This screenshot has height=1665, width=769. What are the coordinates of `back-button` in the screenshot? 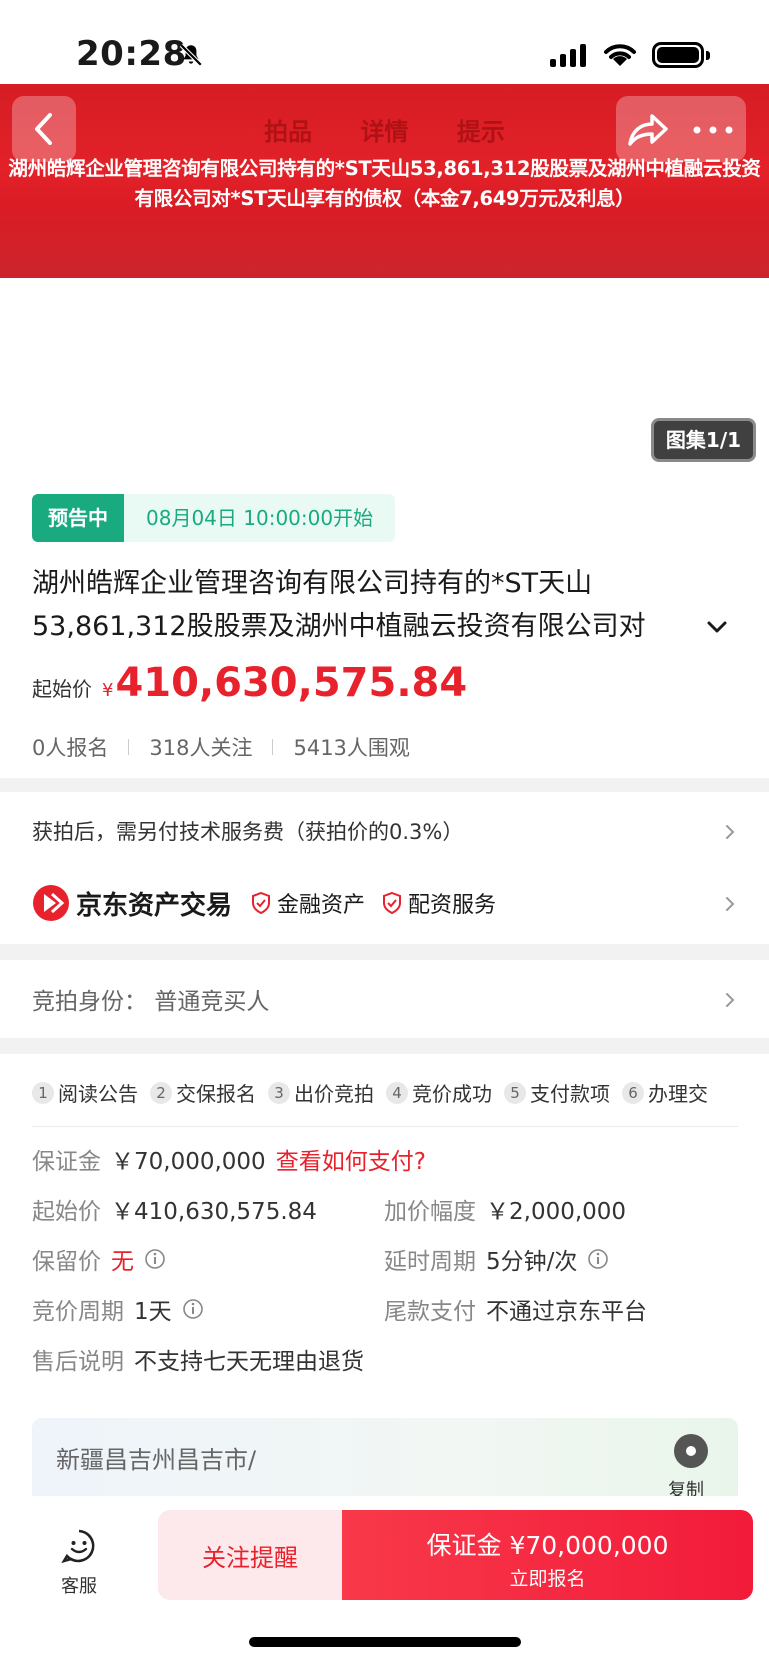 It's located at (44, 129).